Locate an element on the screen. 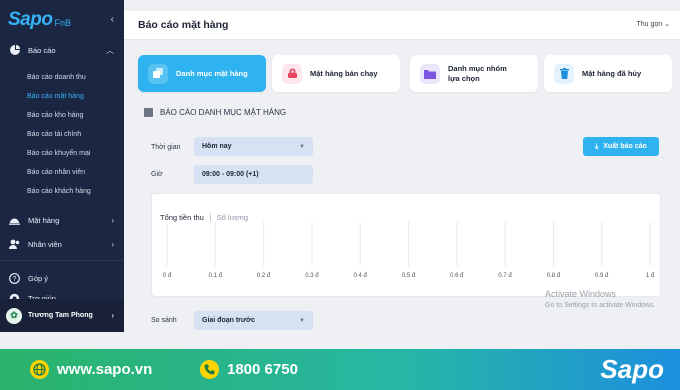  website-link: www.sapo.vn is located at coordinates (91, 369).